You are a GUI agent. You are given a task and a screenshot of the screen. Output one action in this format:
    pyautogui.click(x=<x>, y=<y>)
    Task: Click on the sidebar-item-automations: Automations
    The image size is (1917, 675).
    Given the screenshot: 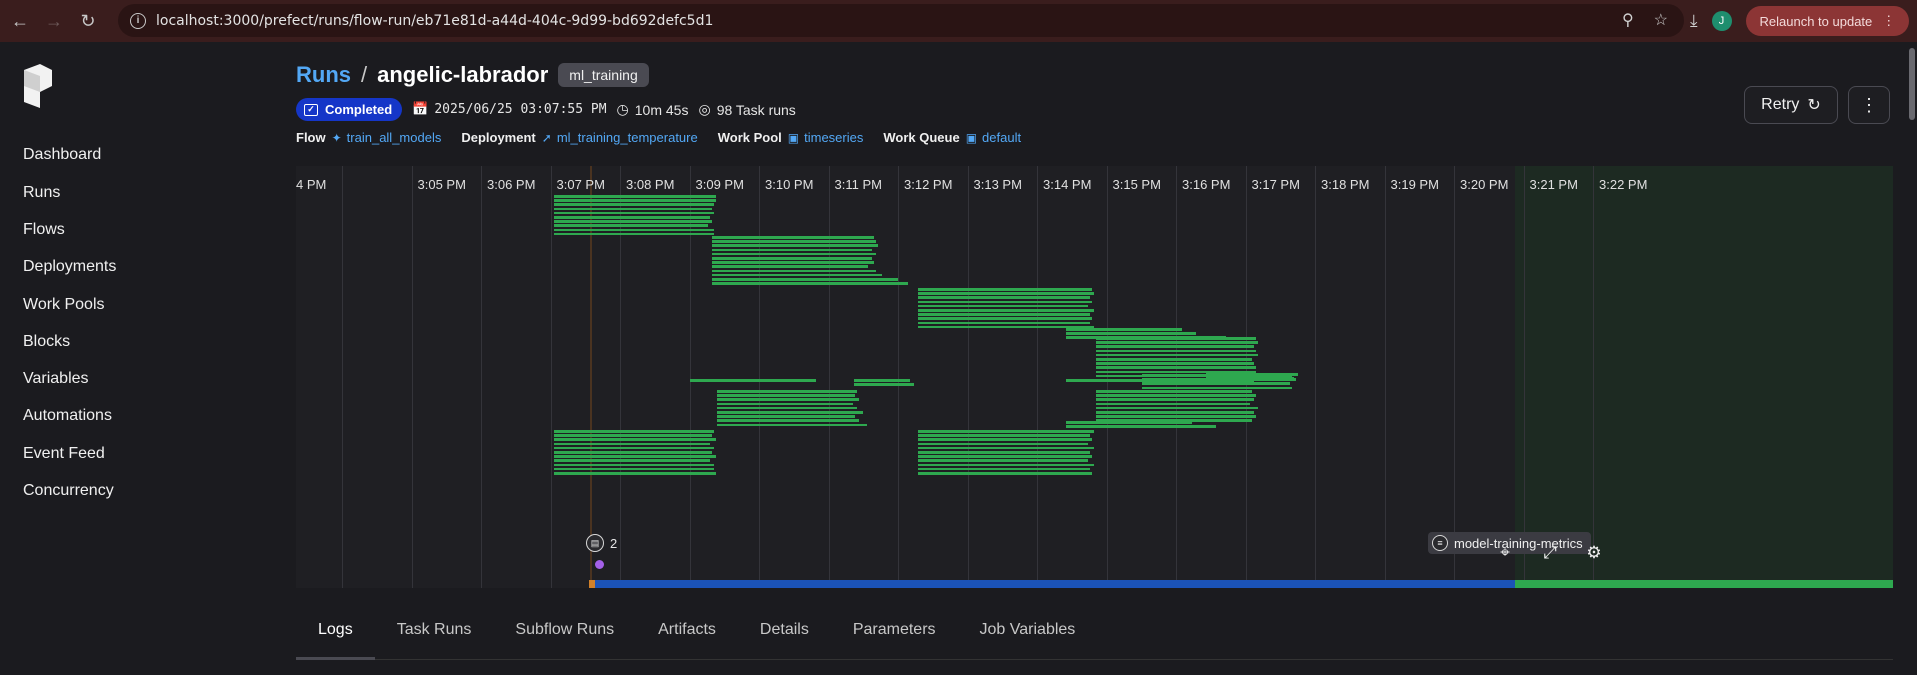 What is the action you would take?
    pyautogui.click(x=67, y=416)
    